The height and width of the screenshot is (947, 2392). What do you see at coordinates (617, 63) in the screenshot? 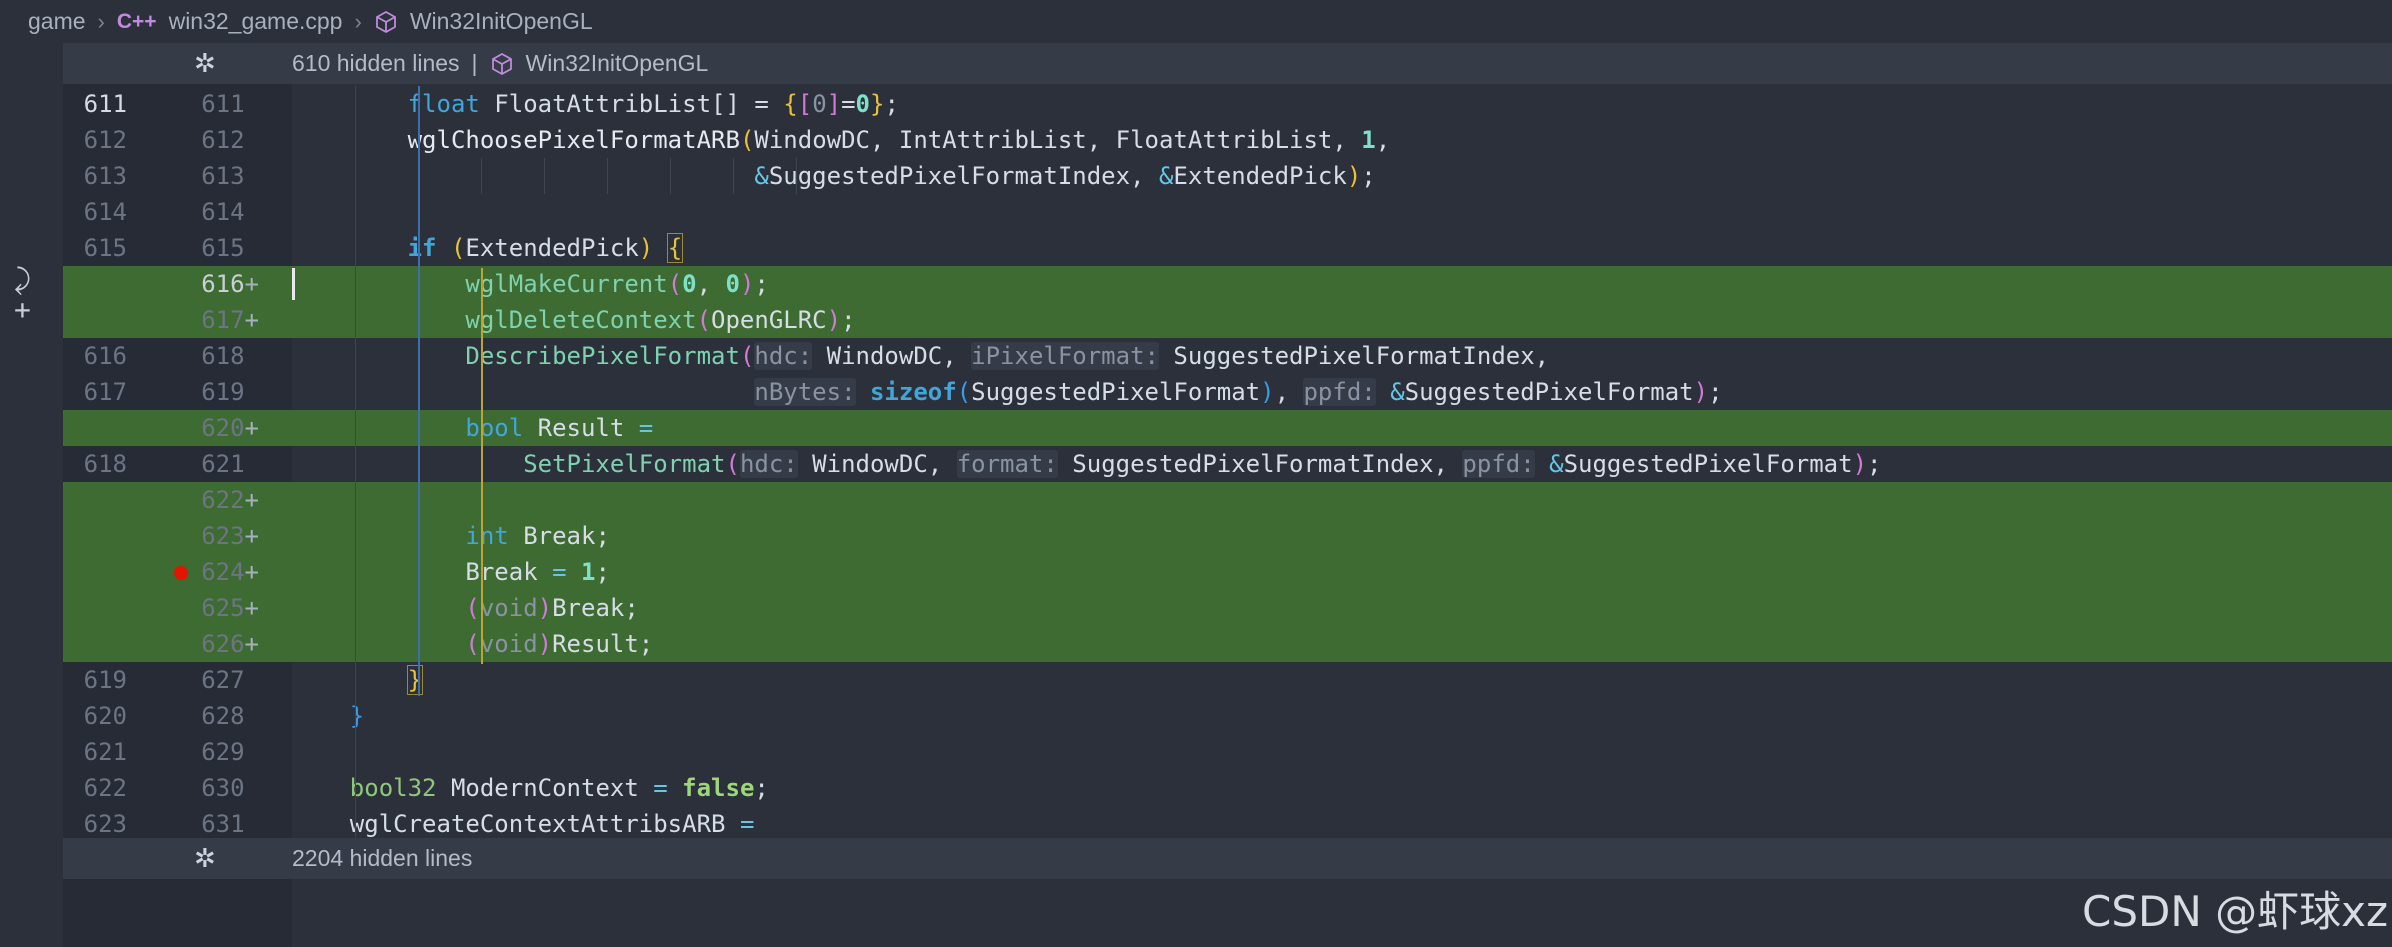
I see `hidden-lines-symbol: Win32InitOpenGL` at bounding box center [617, 63].